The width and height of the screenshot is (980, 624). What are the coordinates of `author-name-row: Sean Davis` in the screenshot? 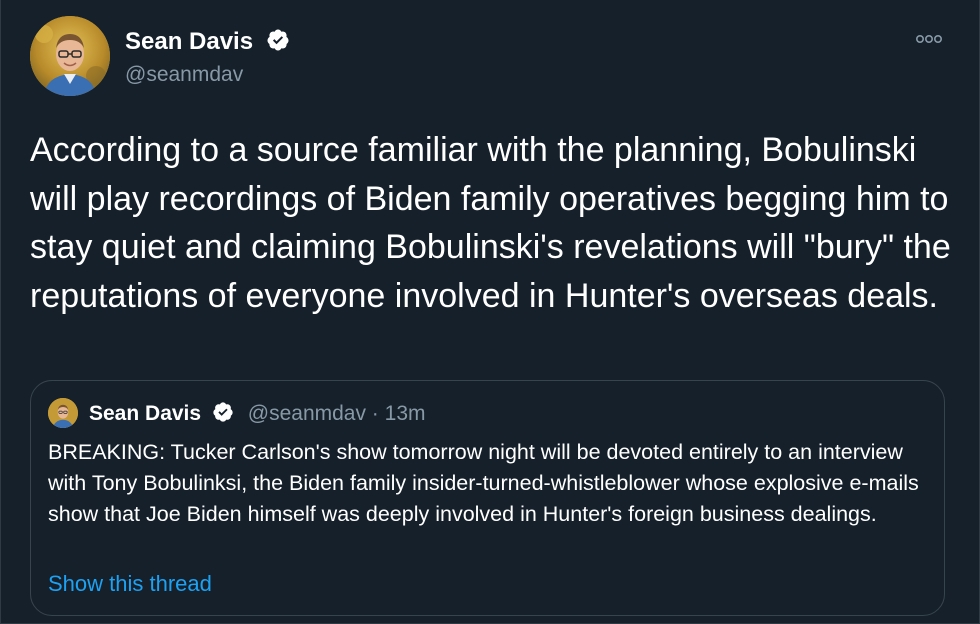 It's located at (207, 42).